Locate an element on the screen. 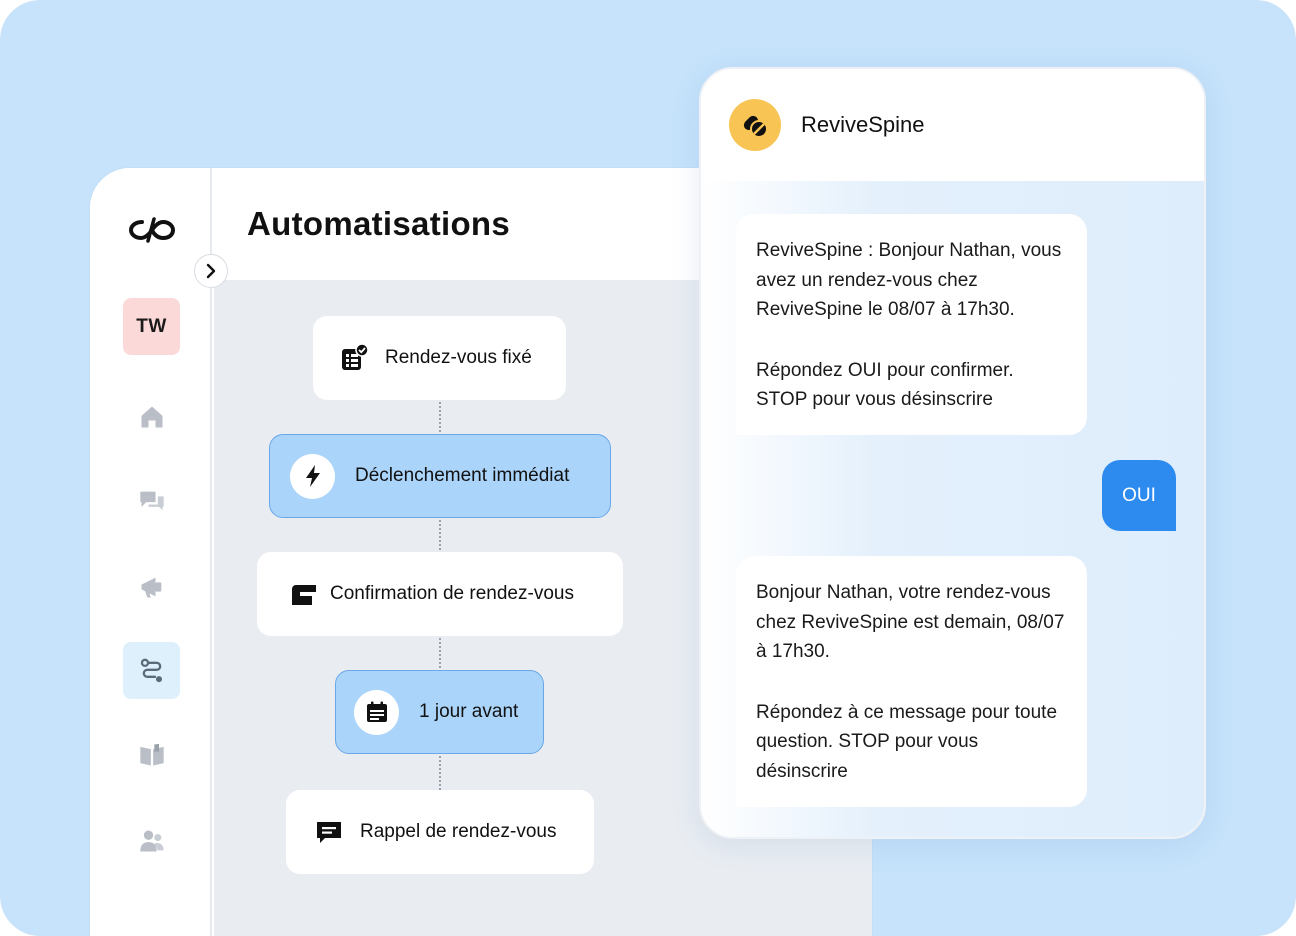 This screenshot has height=936, width=1296. sidebar-item-conversations is located at coordinates (151, 500).